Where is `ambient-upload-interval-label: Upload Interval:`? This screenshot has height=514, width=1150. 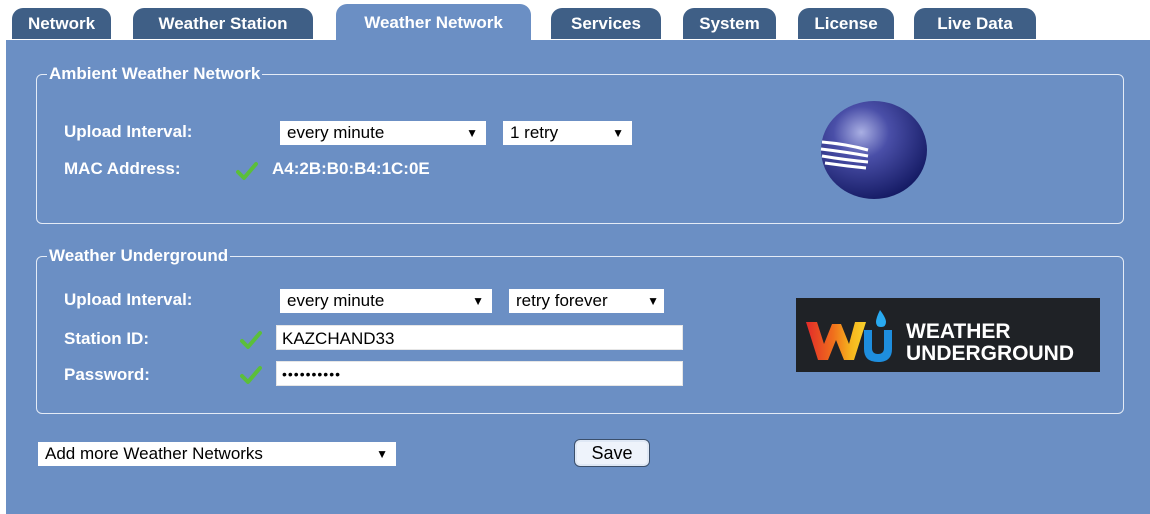
ambient-upload-interval-label: Upload Interval: is located at coordinates (128, 131).